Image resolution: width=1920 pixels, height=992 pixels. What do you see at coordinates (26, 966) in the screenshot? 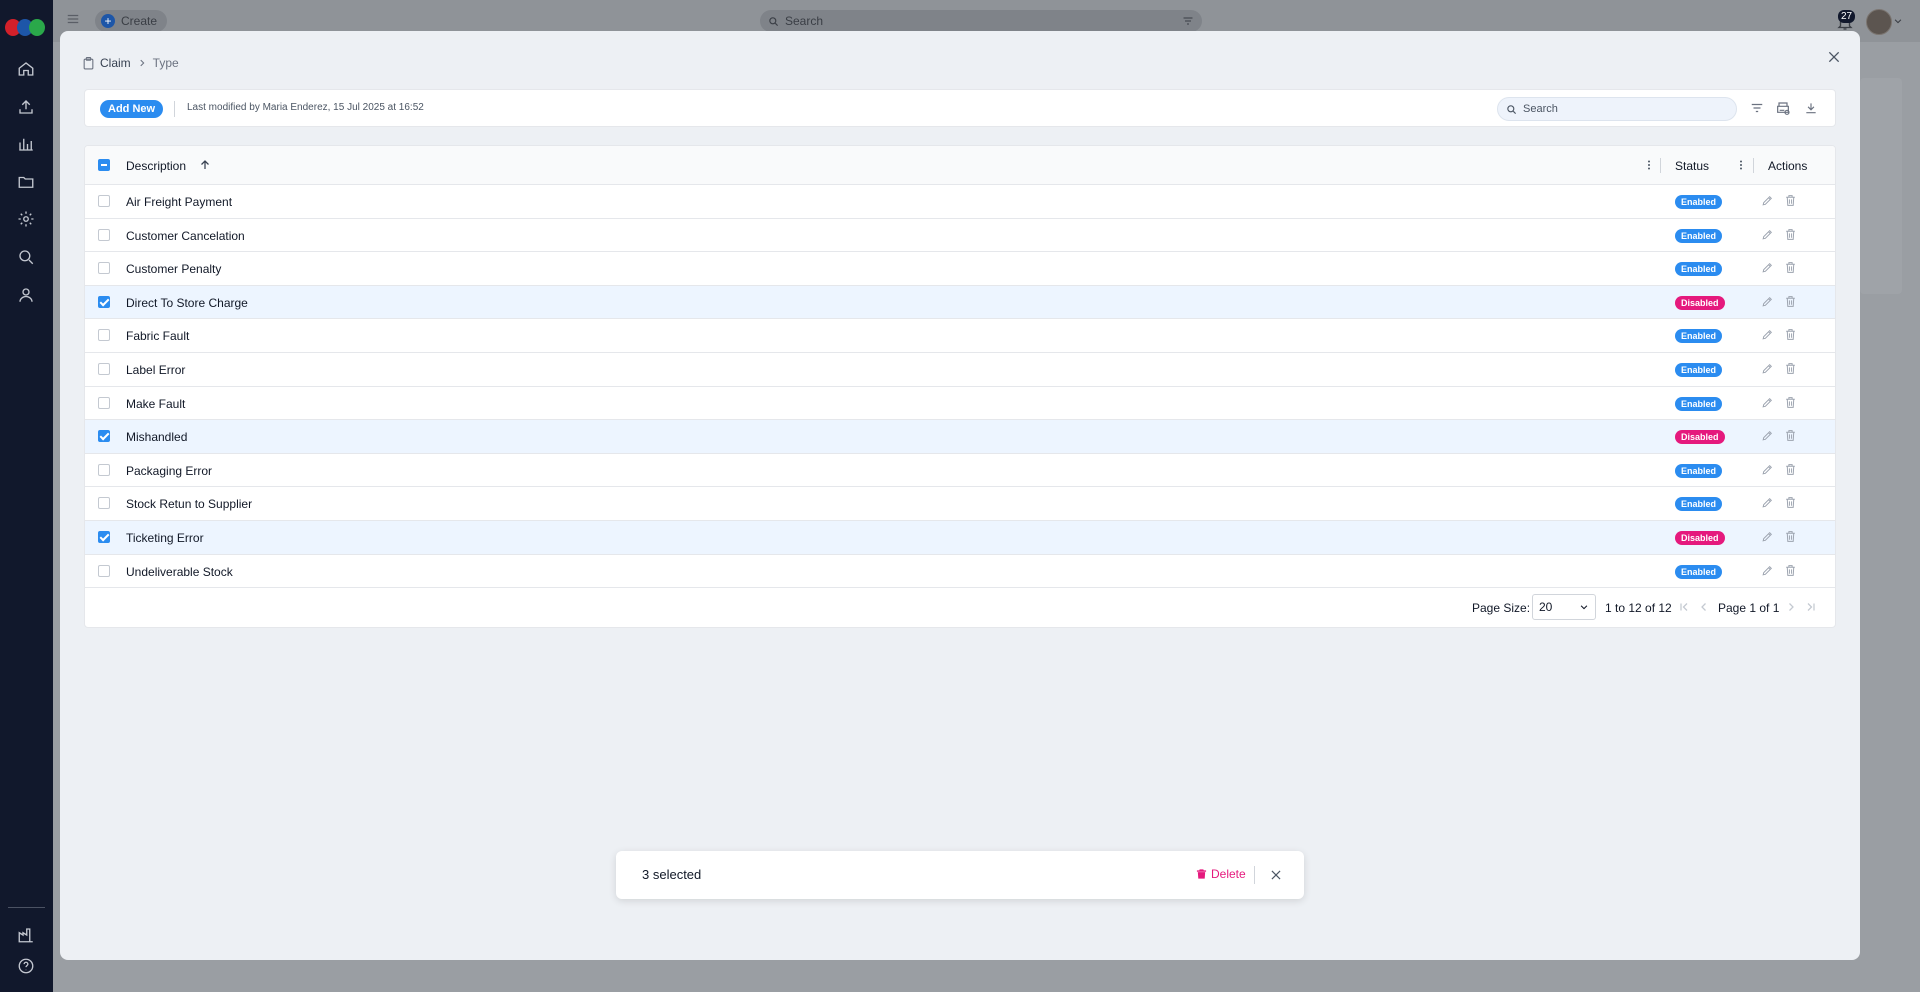
I see `help-icon` at bounding box center [26, 966].